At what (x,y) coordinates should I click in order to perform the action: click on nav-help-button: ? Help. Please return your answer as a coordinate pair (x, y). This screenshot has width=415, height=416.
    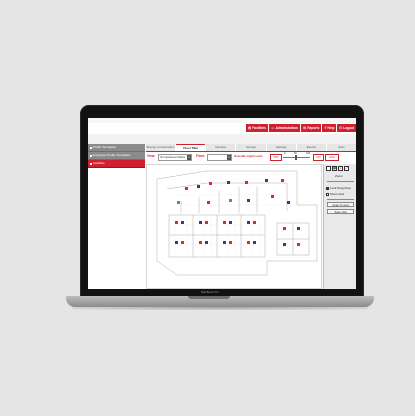
    Looking at the image, I should click on (329, 128).